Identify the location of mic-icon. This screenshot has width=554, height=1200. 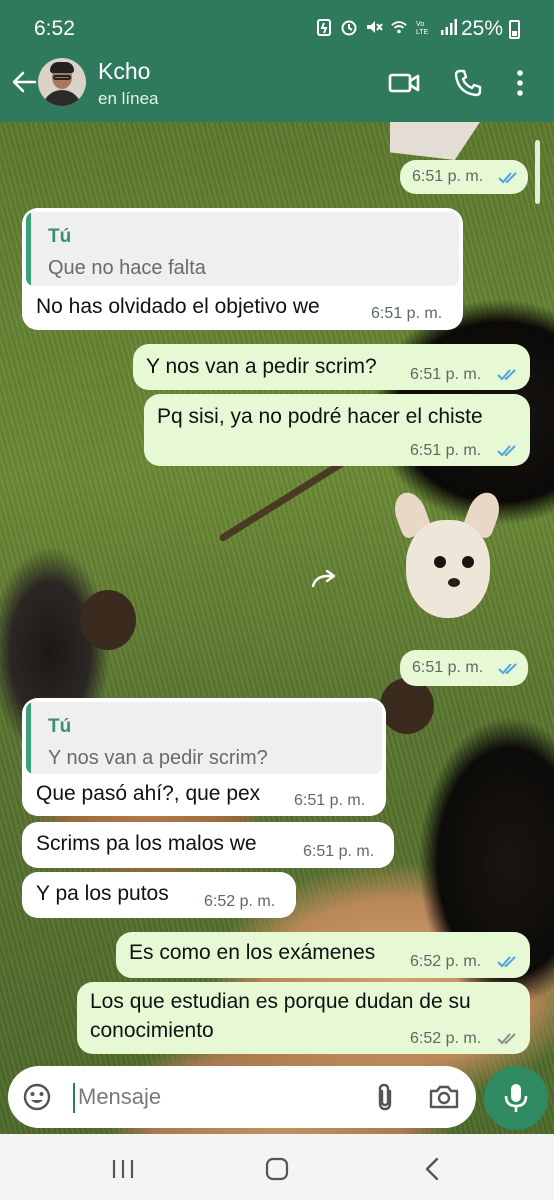
(516, 1098).